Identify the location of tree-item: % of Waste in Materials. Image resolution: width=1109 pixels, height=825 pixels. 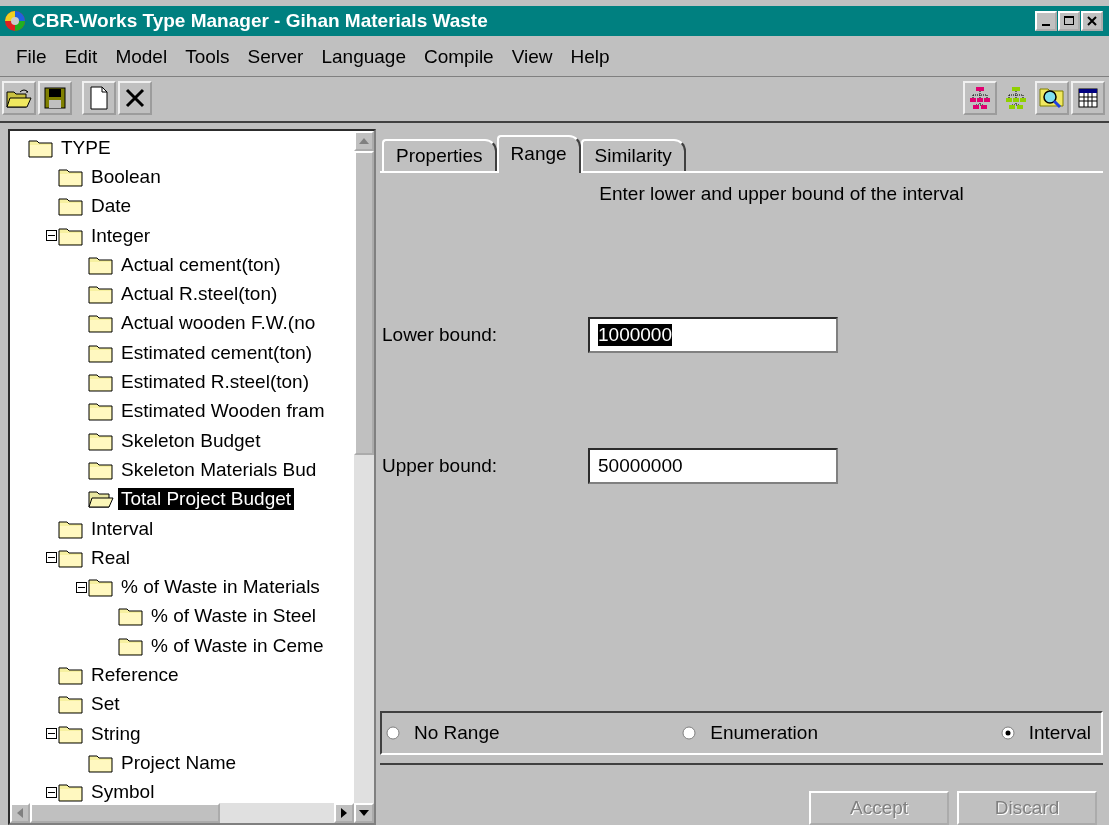
(220, 587).